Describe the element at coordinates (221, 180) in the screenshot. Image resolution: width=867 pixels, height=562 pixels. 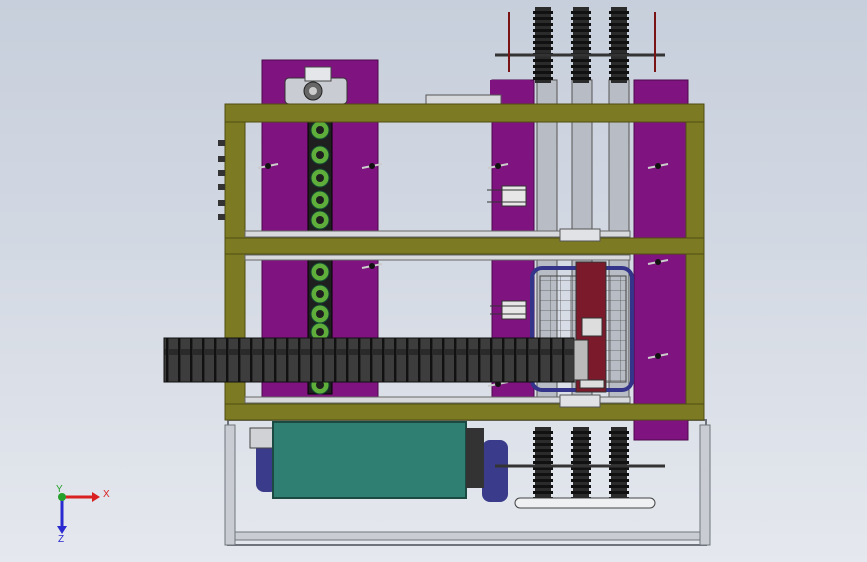
I see `left-frame-bolts` at that location.